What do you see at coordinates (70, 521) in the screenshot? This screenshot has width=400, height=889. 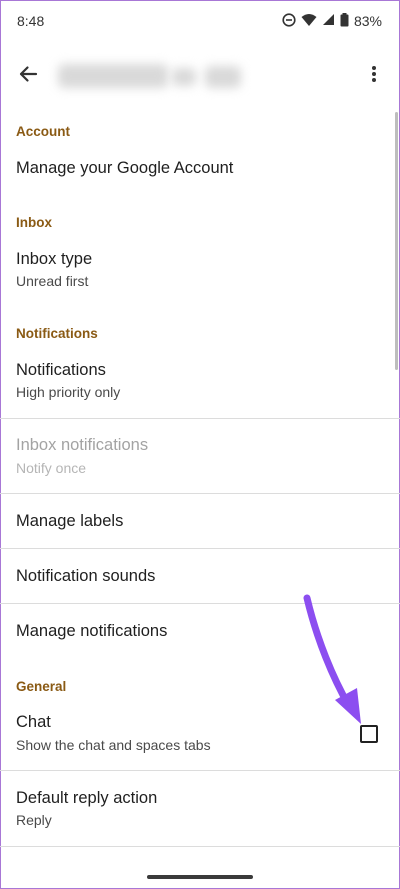 I see `item-title: Manage labels` at bounding box center [70, 521].